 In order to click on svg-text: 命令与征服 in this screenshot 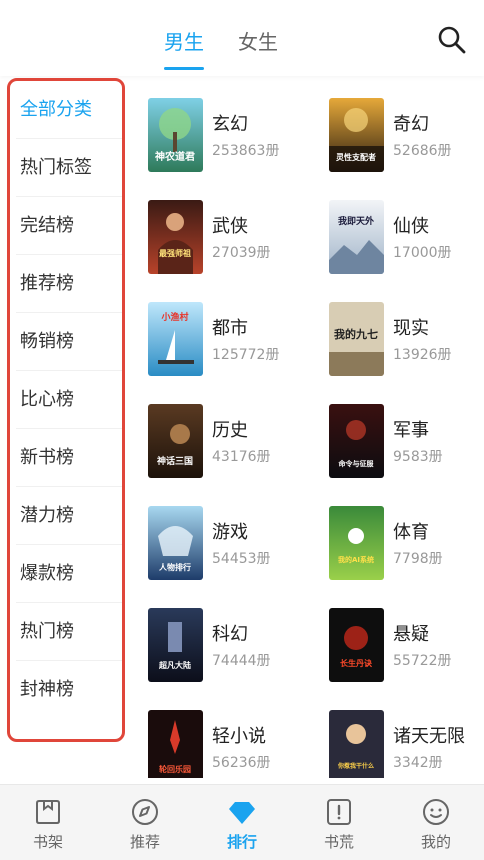, I will do `click(356, 463)`.